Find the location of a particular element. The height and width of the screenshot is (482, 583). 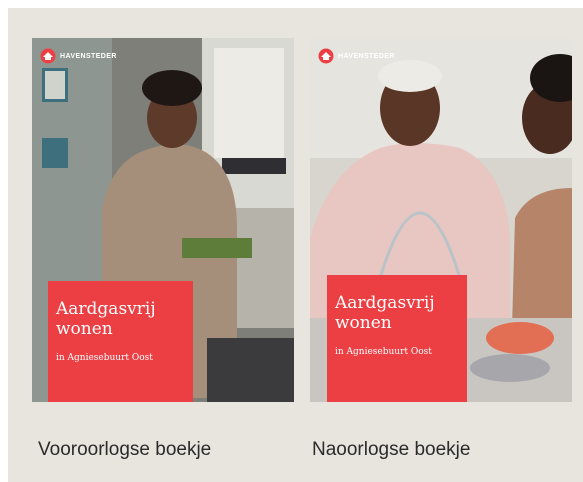

caption-vooroorlogs: Vooroorlogse boekje is located at coordinates (124, 450).